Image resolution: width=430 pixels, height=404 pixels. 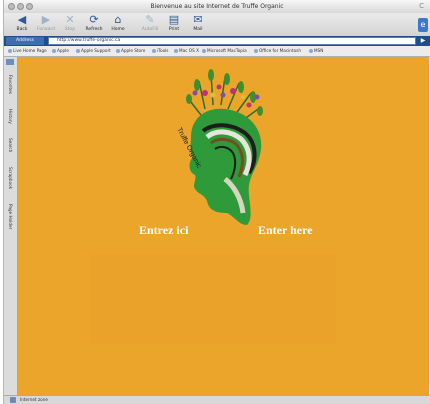 What do you see at coordinates (174, 19) in the screenshot?
I see `print-icon: ▤` at bounding box center [174, 19].